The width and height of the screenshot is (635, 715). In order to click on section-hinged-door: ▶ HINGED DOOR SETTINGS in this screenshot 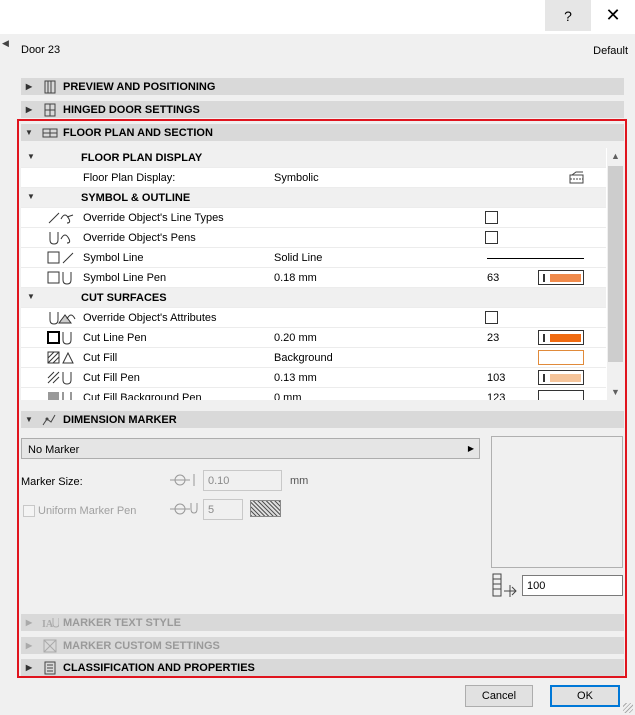, I will do `click(322, 109)`.